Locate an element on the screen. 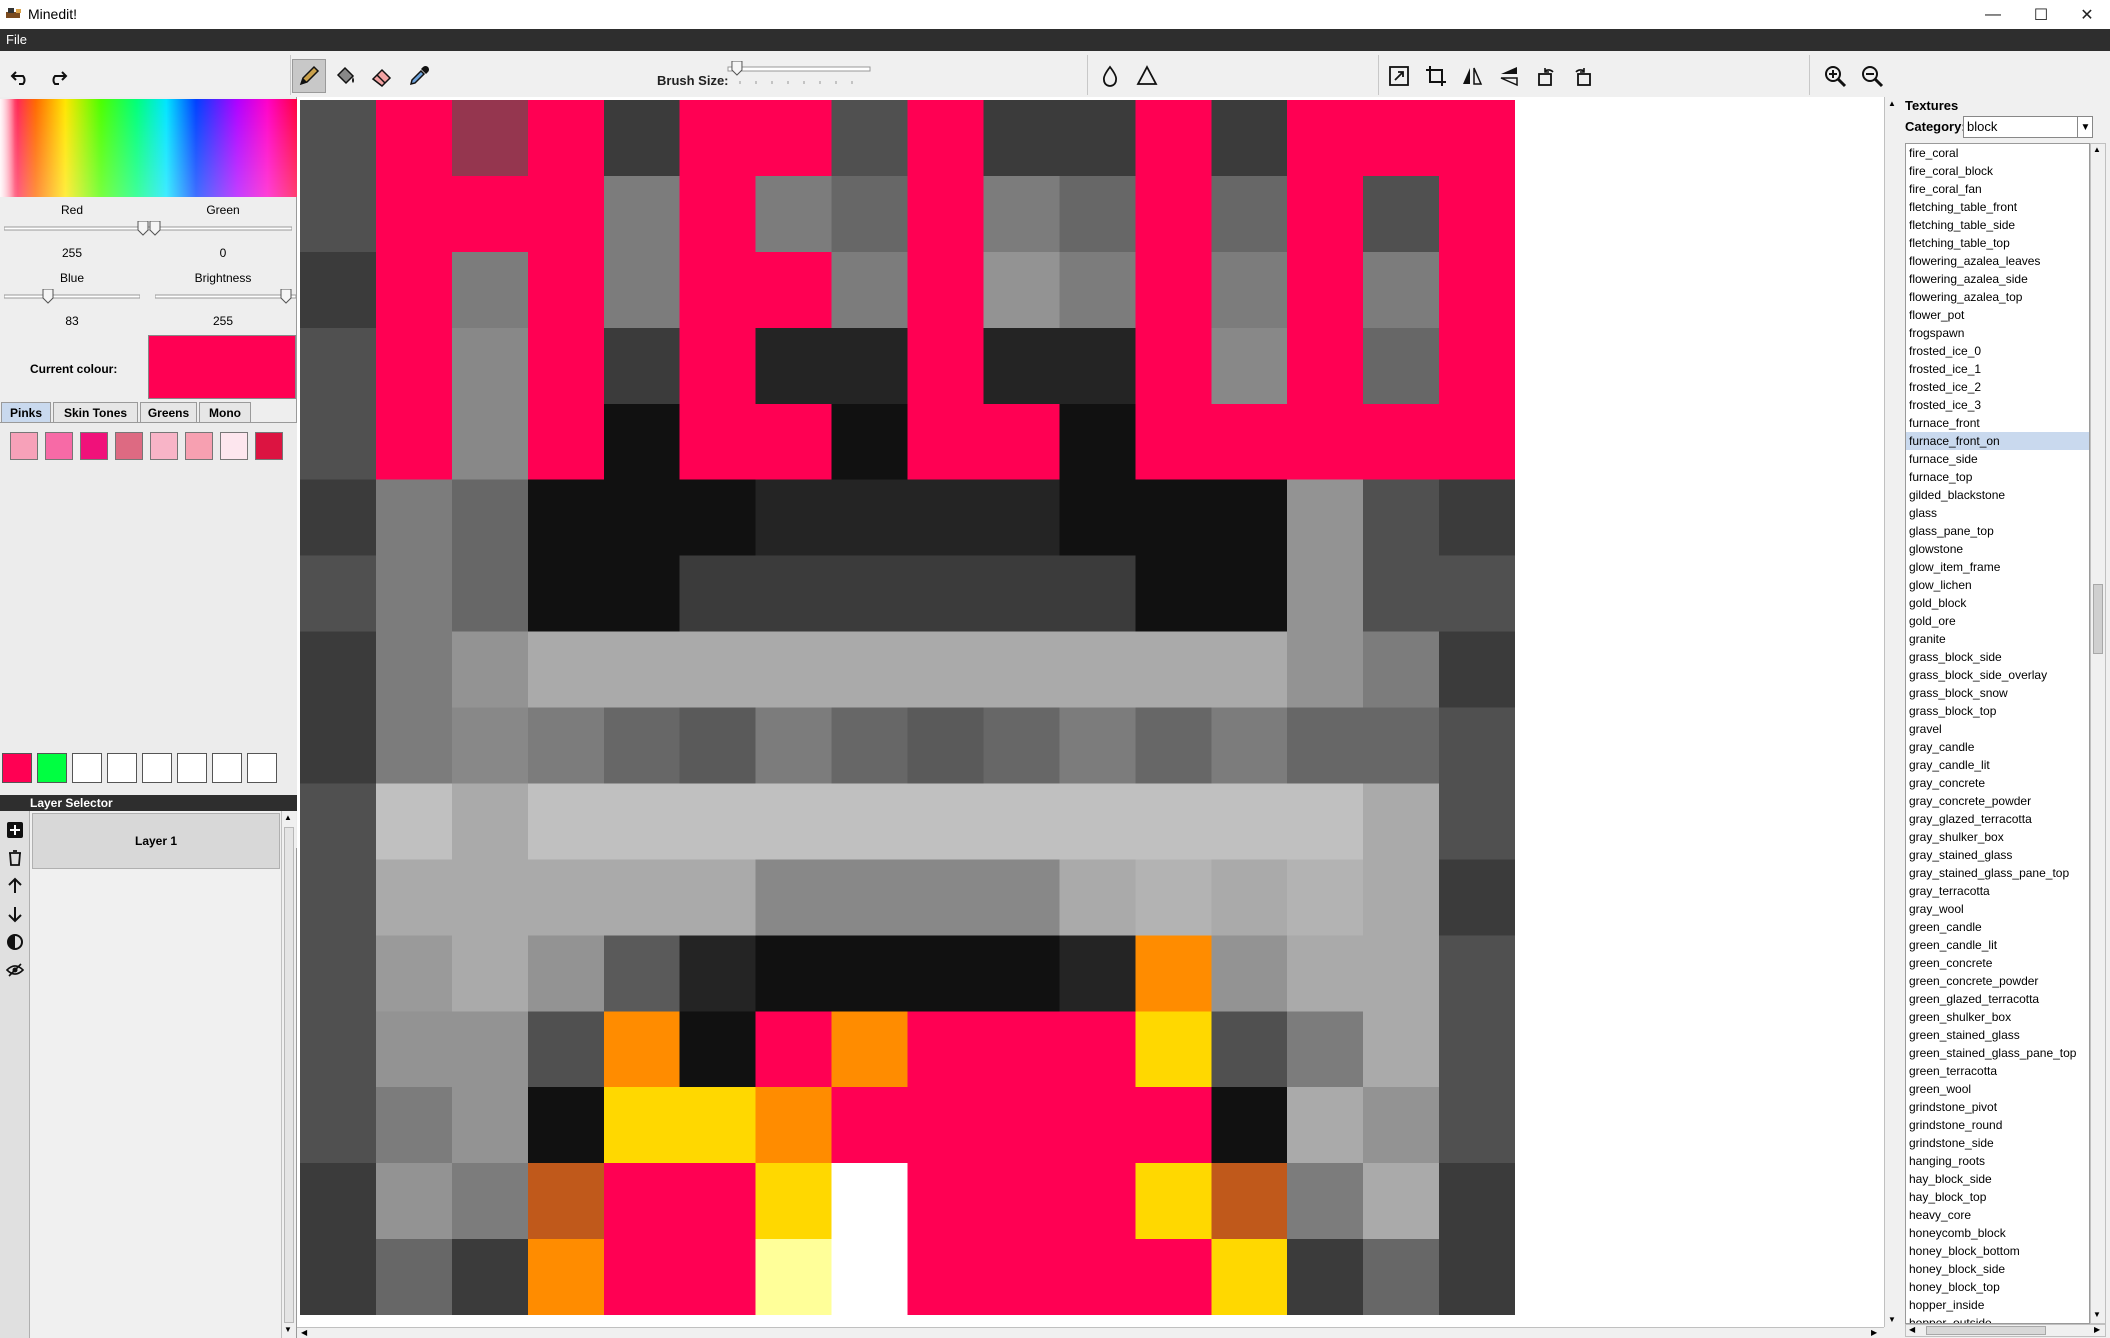 The width and height of the screenshot is (2110, 1338). texture-list-item: honeycomb_block is located at coordinates (1997, 1233).